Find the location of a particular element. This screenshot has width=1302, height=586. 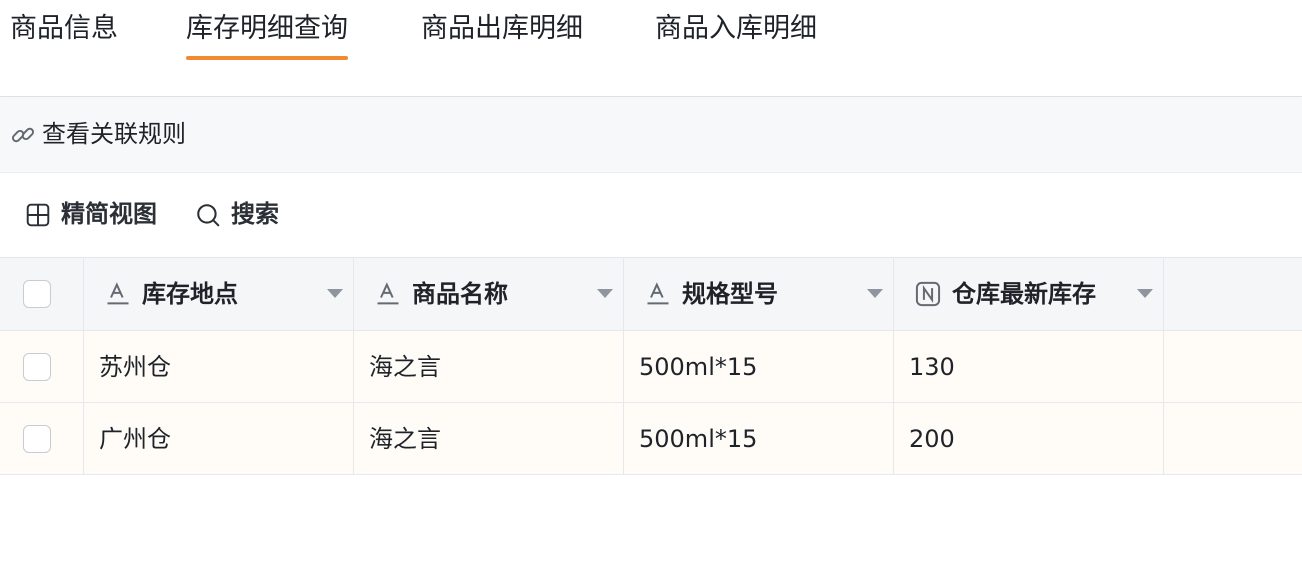

cell-value: 130 is located at coordinates (932, 367).